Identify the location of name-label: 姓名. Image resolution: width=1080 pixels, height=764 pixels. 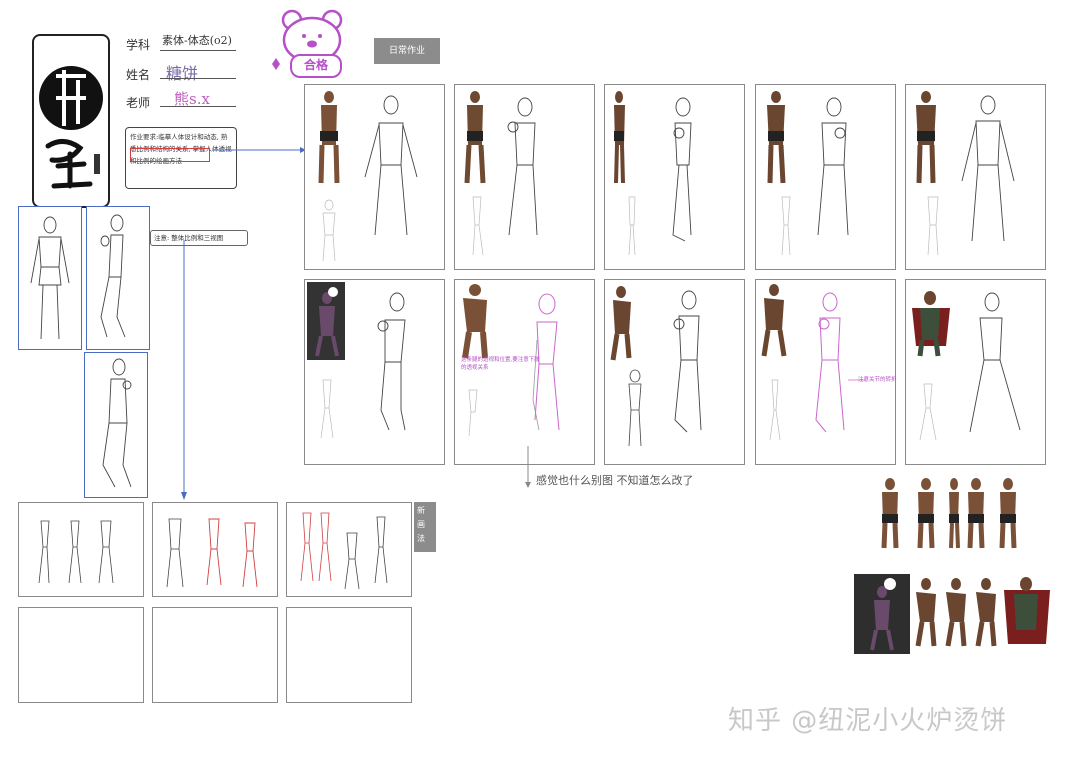
(138, 75).